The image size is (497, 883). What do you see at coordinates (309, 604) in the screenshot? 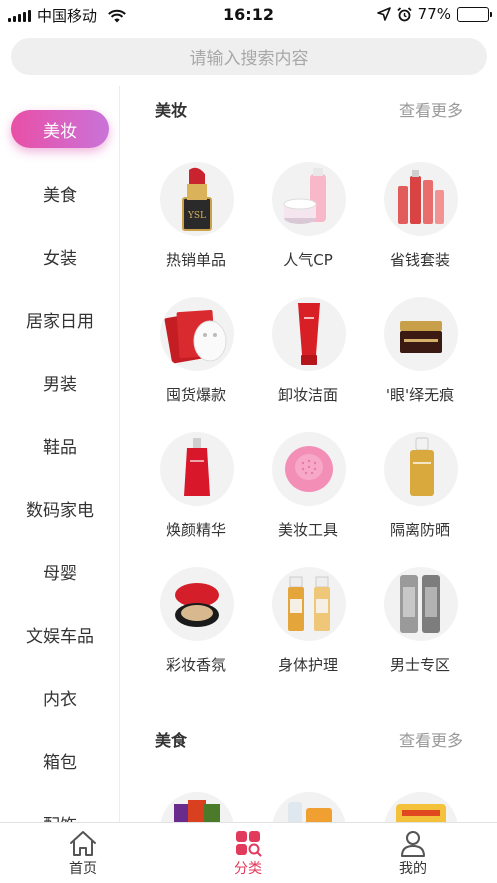
I see `body-oil-icon` at bounding box center [309, 604].